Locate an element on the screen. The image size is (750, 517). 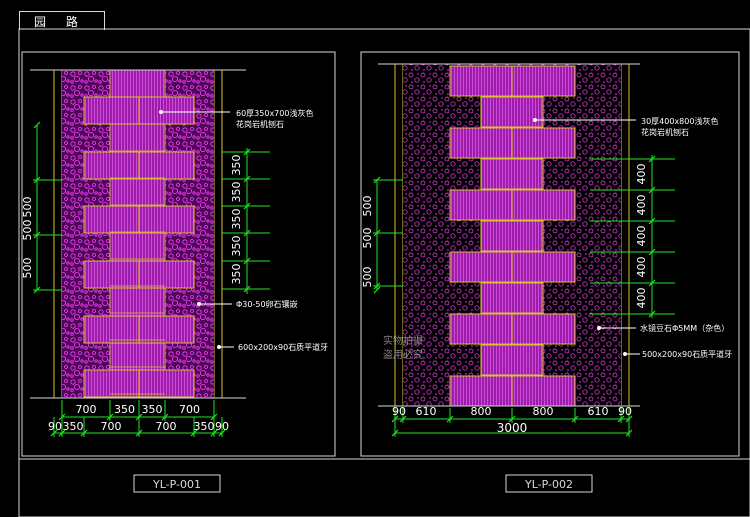
left-curb-right is located at coordinates (218, 234).